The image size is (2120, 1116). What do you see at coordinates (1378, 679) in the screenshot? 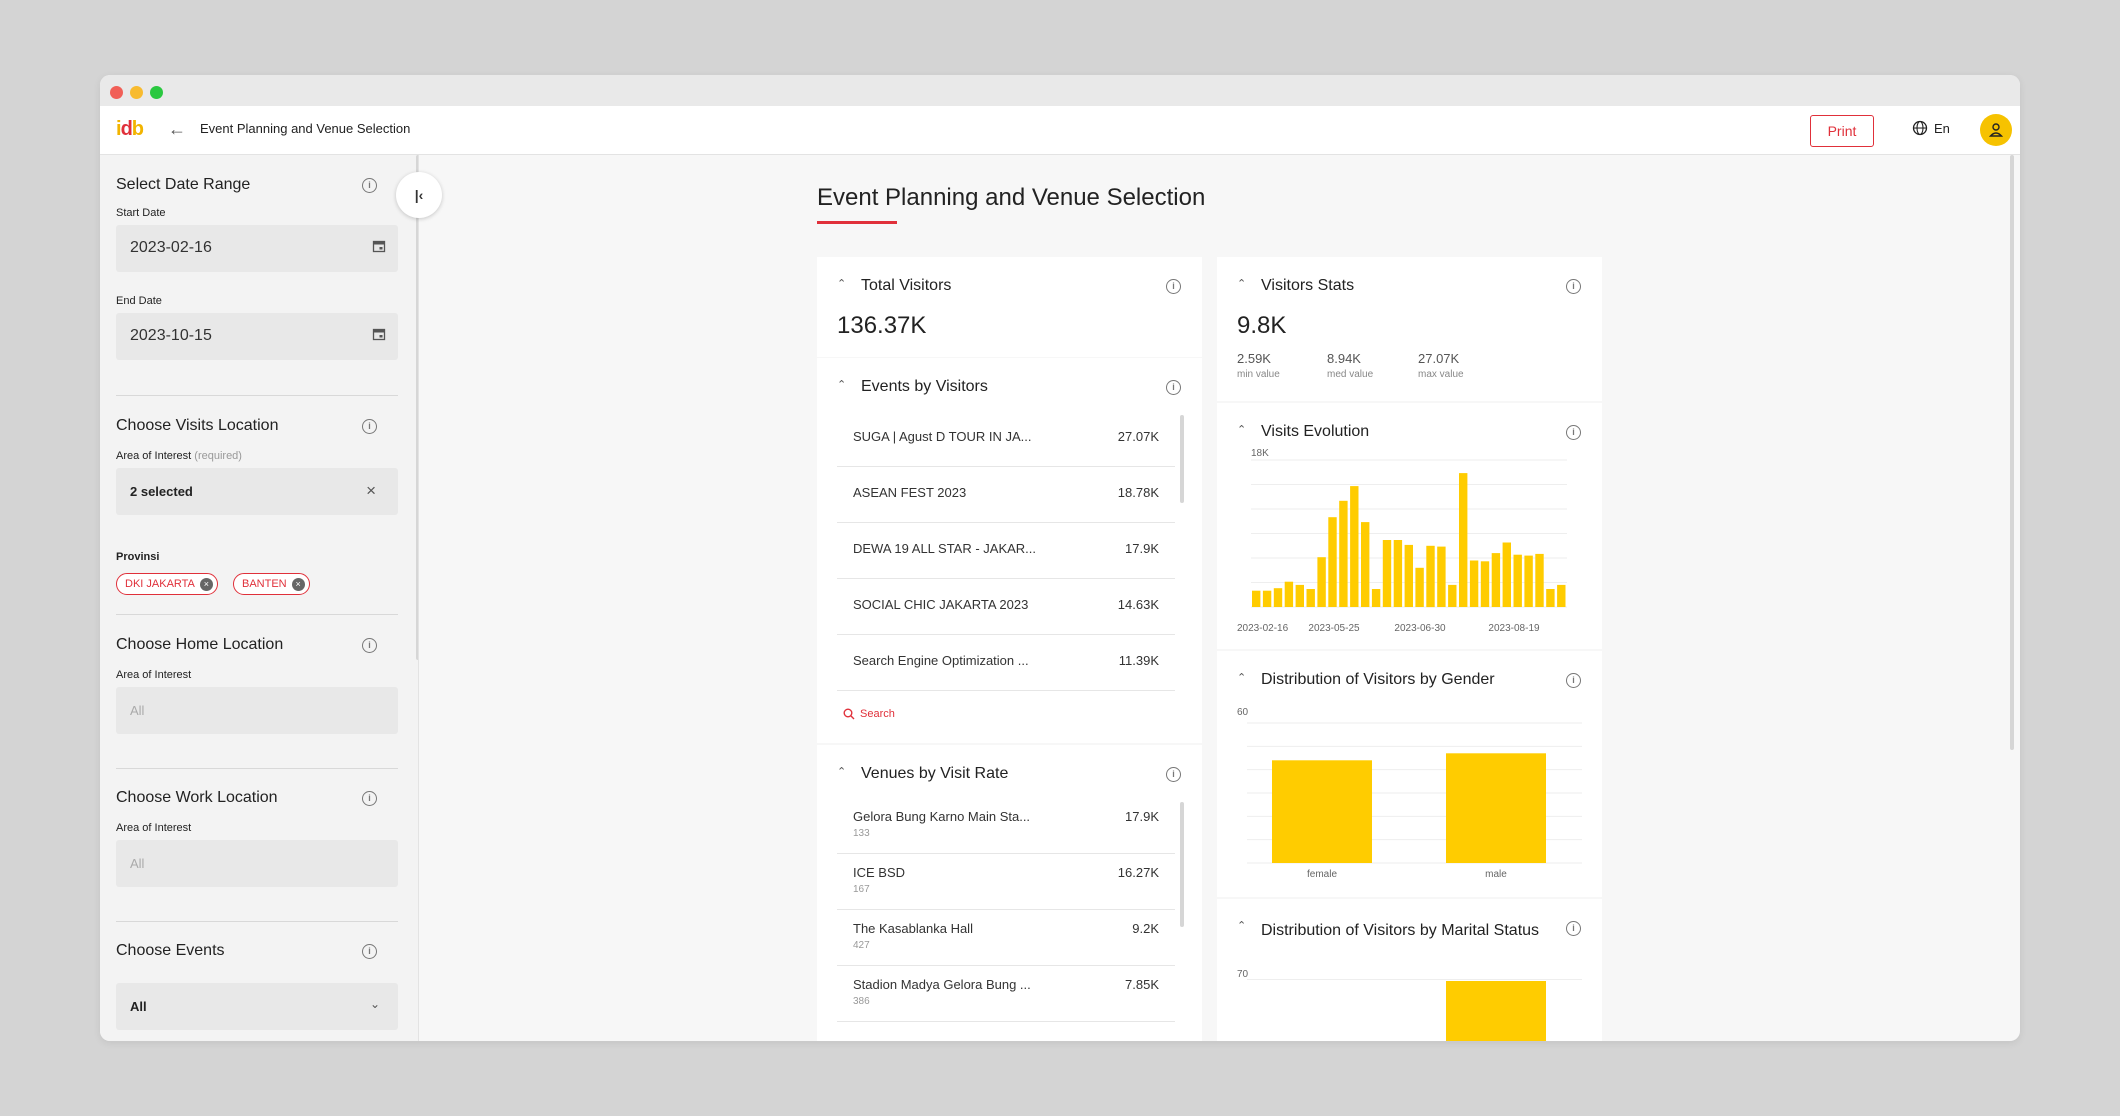
I see `card-title: Distribution of Visitors by Gender` at bounding box center [1378, 679].